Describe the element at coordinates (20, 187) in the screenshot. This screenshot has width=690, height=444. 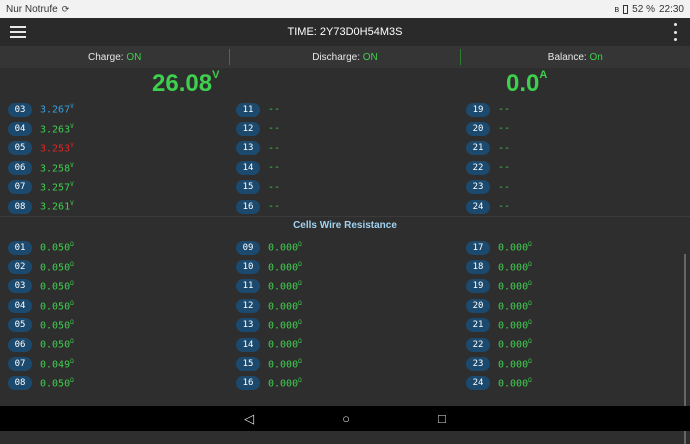
I see `cell-voltage-number-badge: 07` at that location.